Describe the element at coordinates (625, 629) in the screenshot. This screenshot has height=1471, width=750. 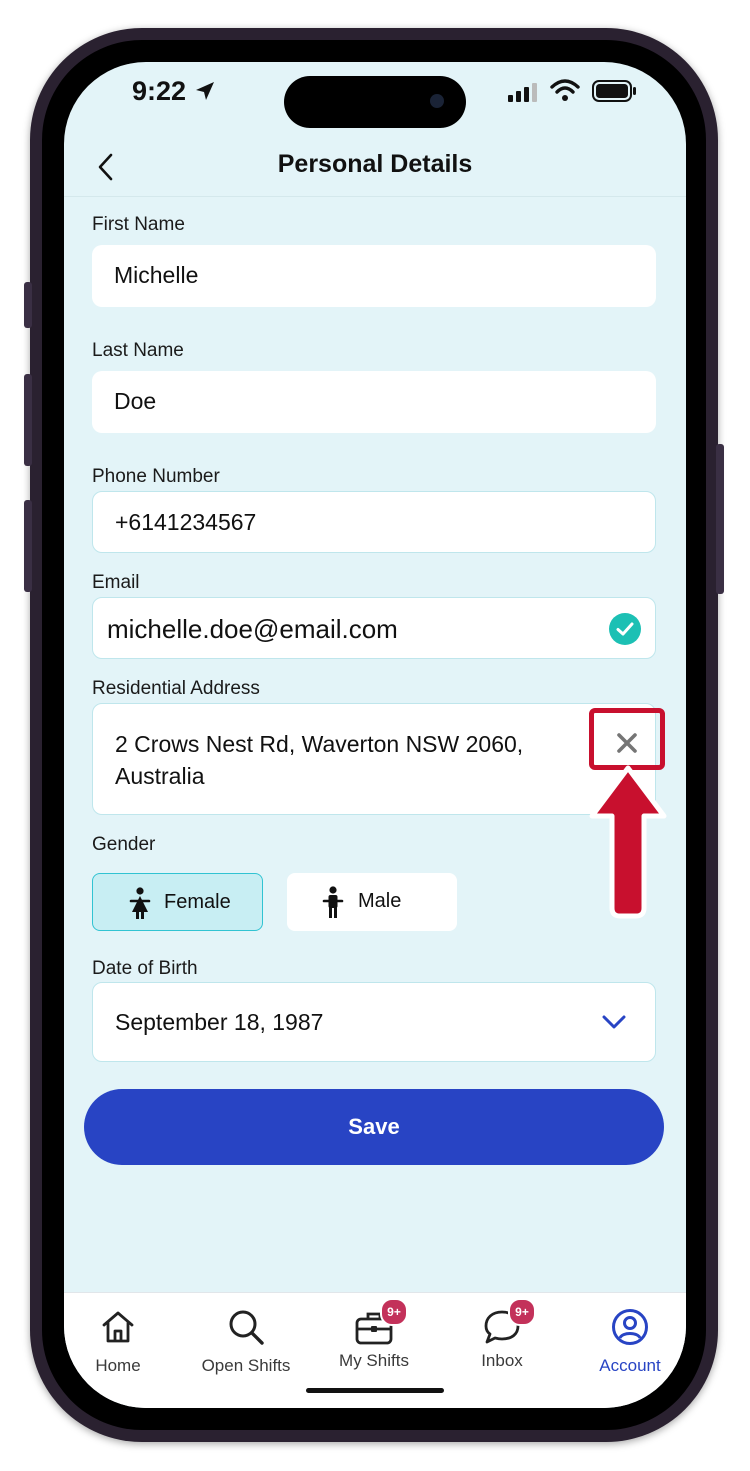
I see `check-circle-icon` at that location.